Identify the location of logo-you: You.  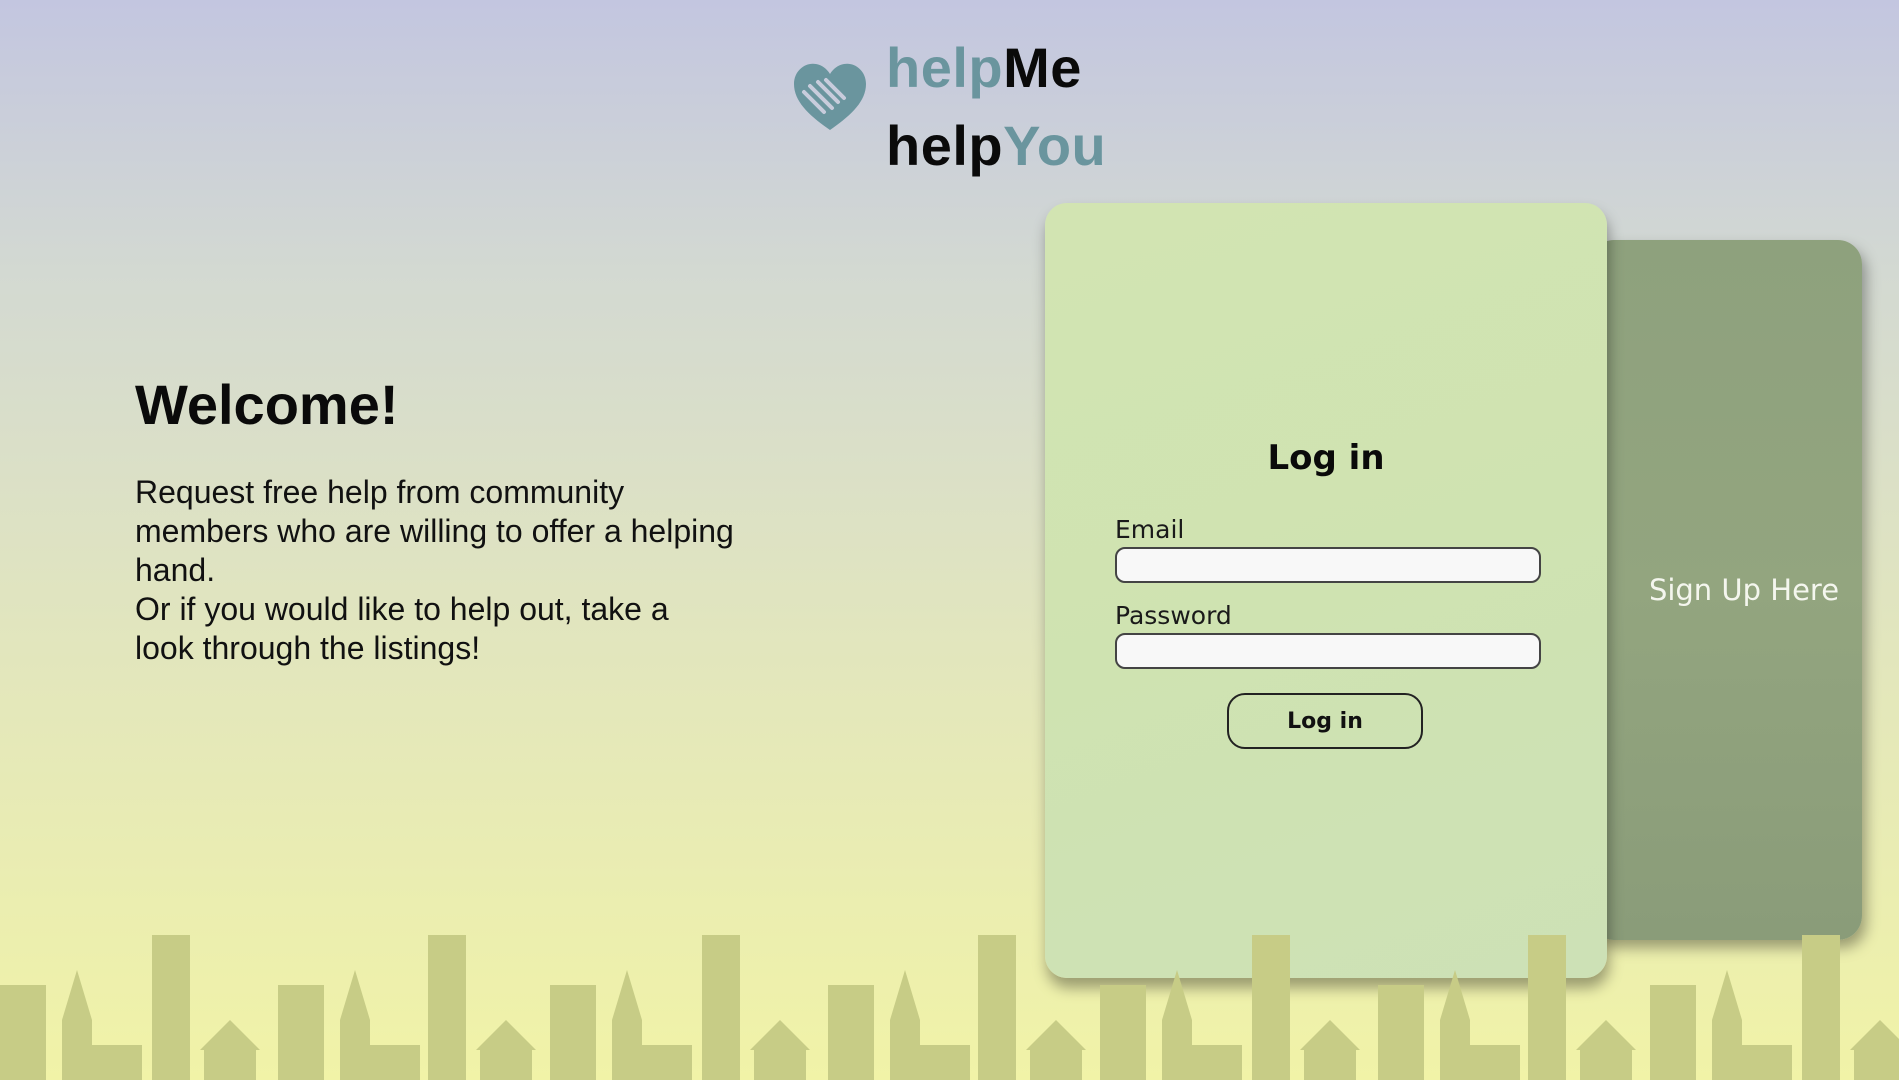
(1055, 145).